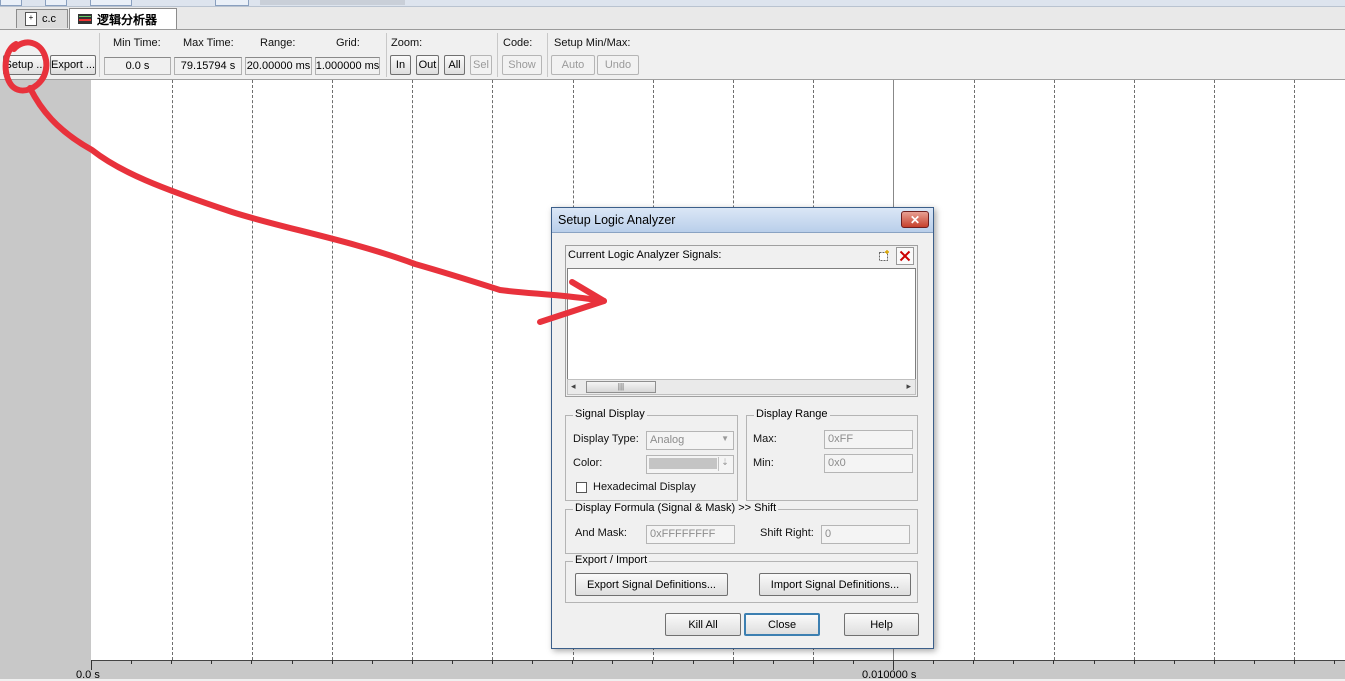 The width and height of the screenshot is (1345, 681). I want to click on annotation-arrow-curve, so click(317, 194).